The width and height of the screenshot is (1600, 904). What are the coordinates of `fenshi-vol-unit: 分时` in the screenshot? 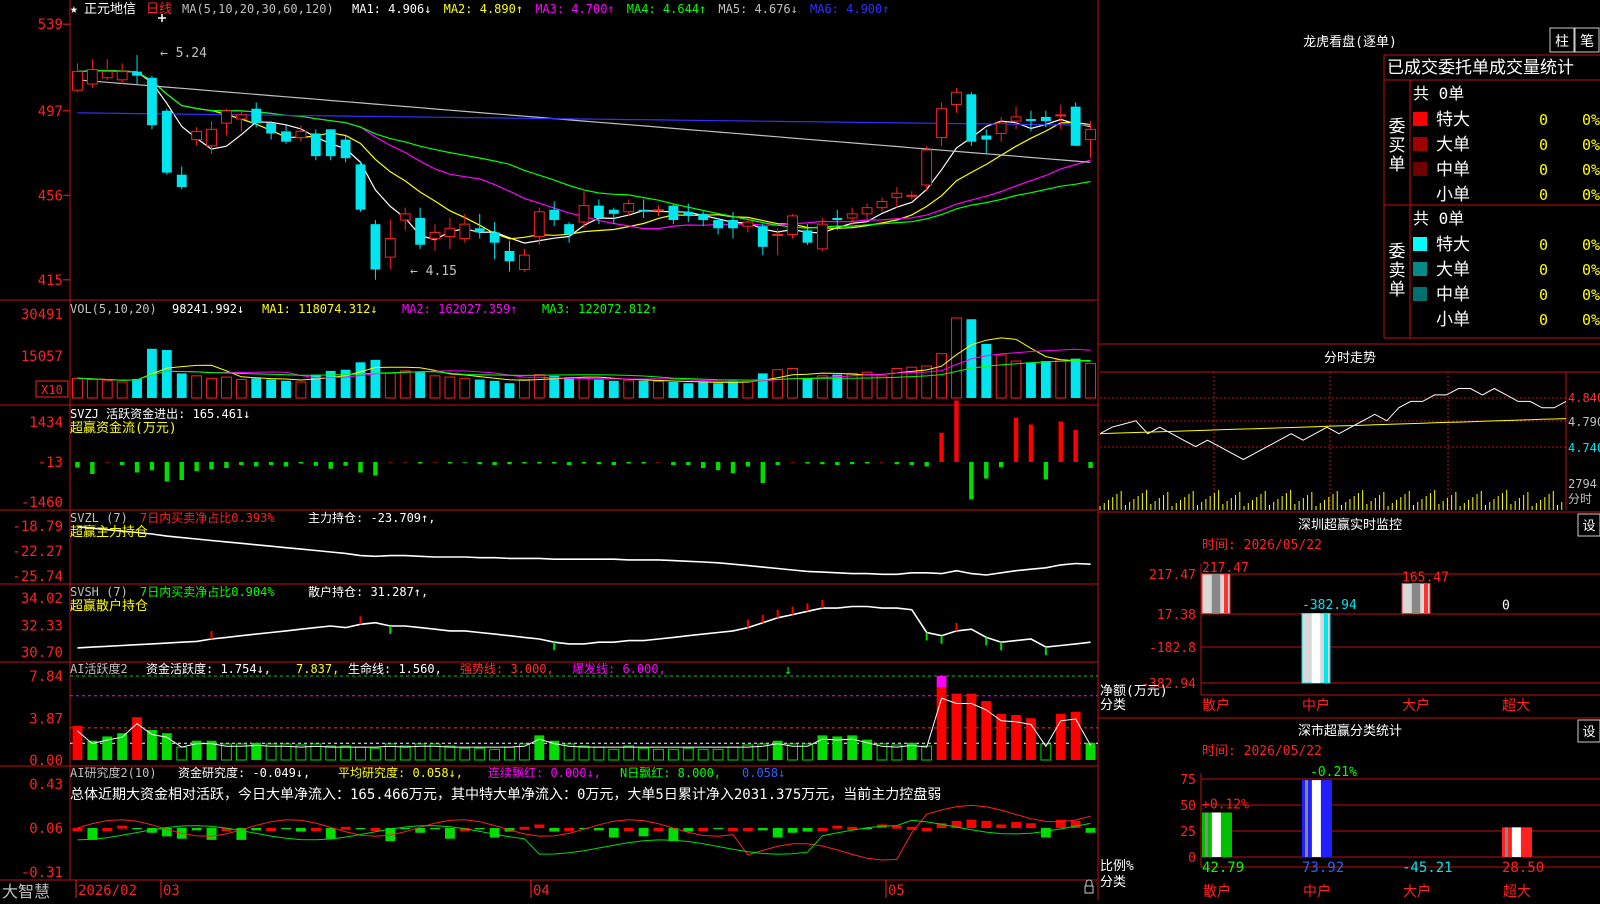 It's located at (1580, 499).